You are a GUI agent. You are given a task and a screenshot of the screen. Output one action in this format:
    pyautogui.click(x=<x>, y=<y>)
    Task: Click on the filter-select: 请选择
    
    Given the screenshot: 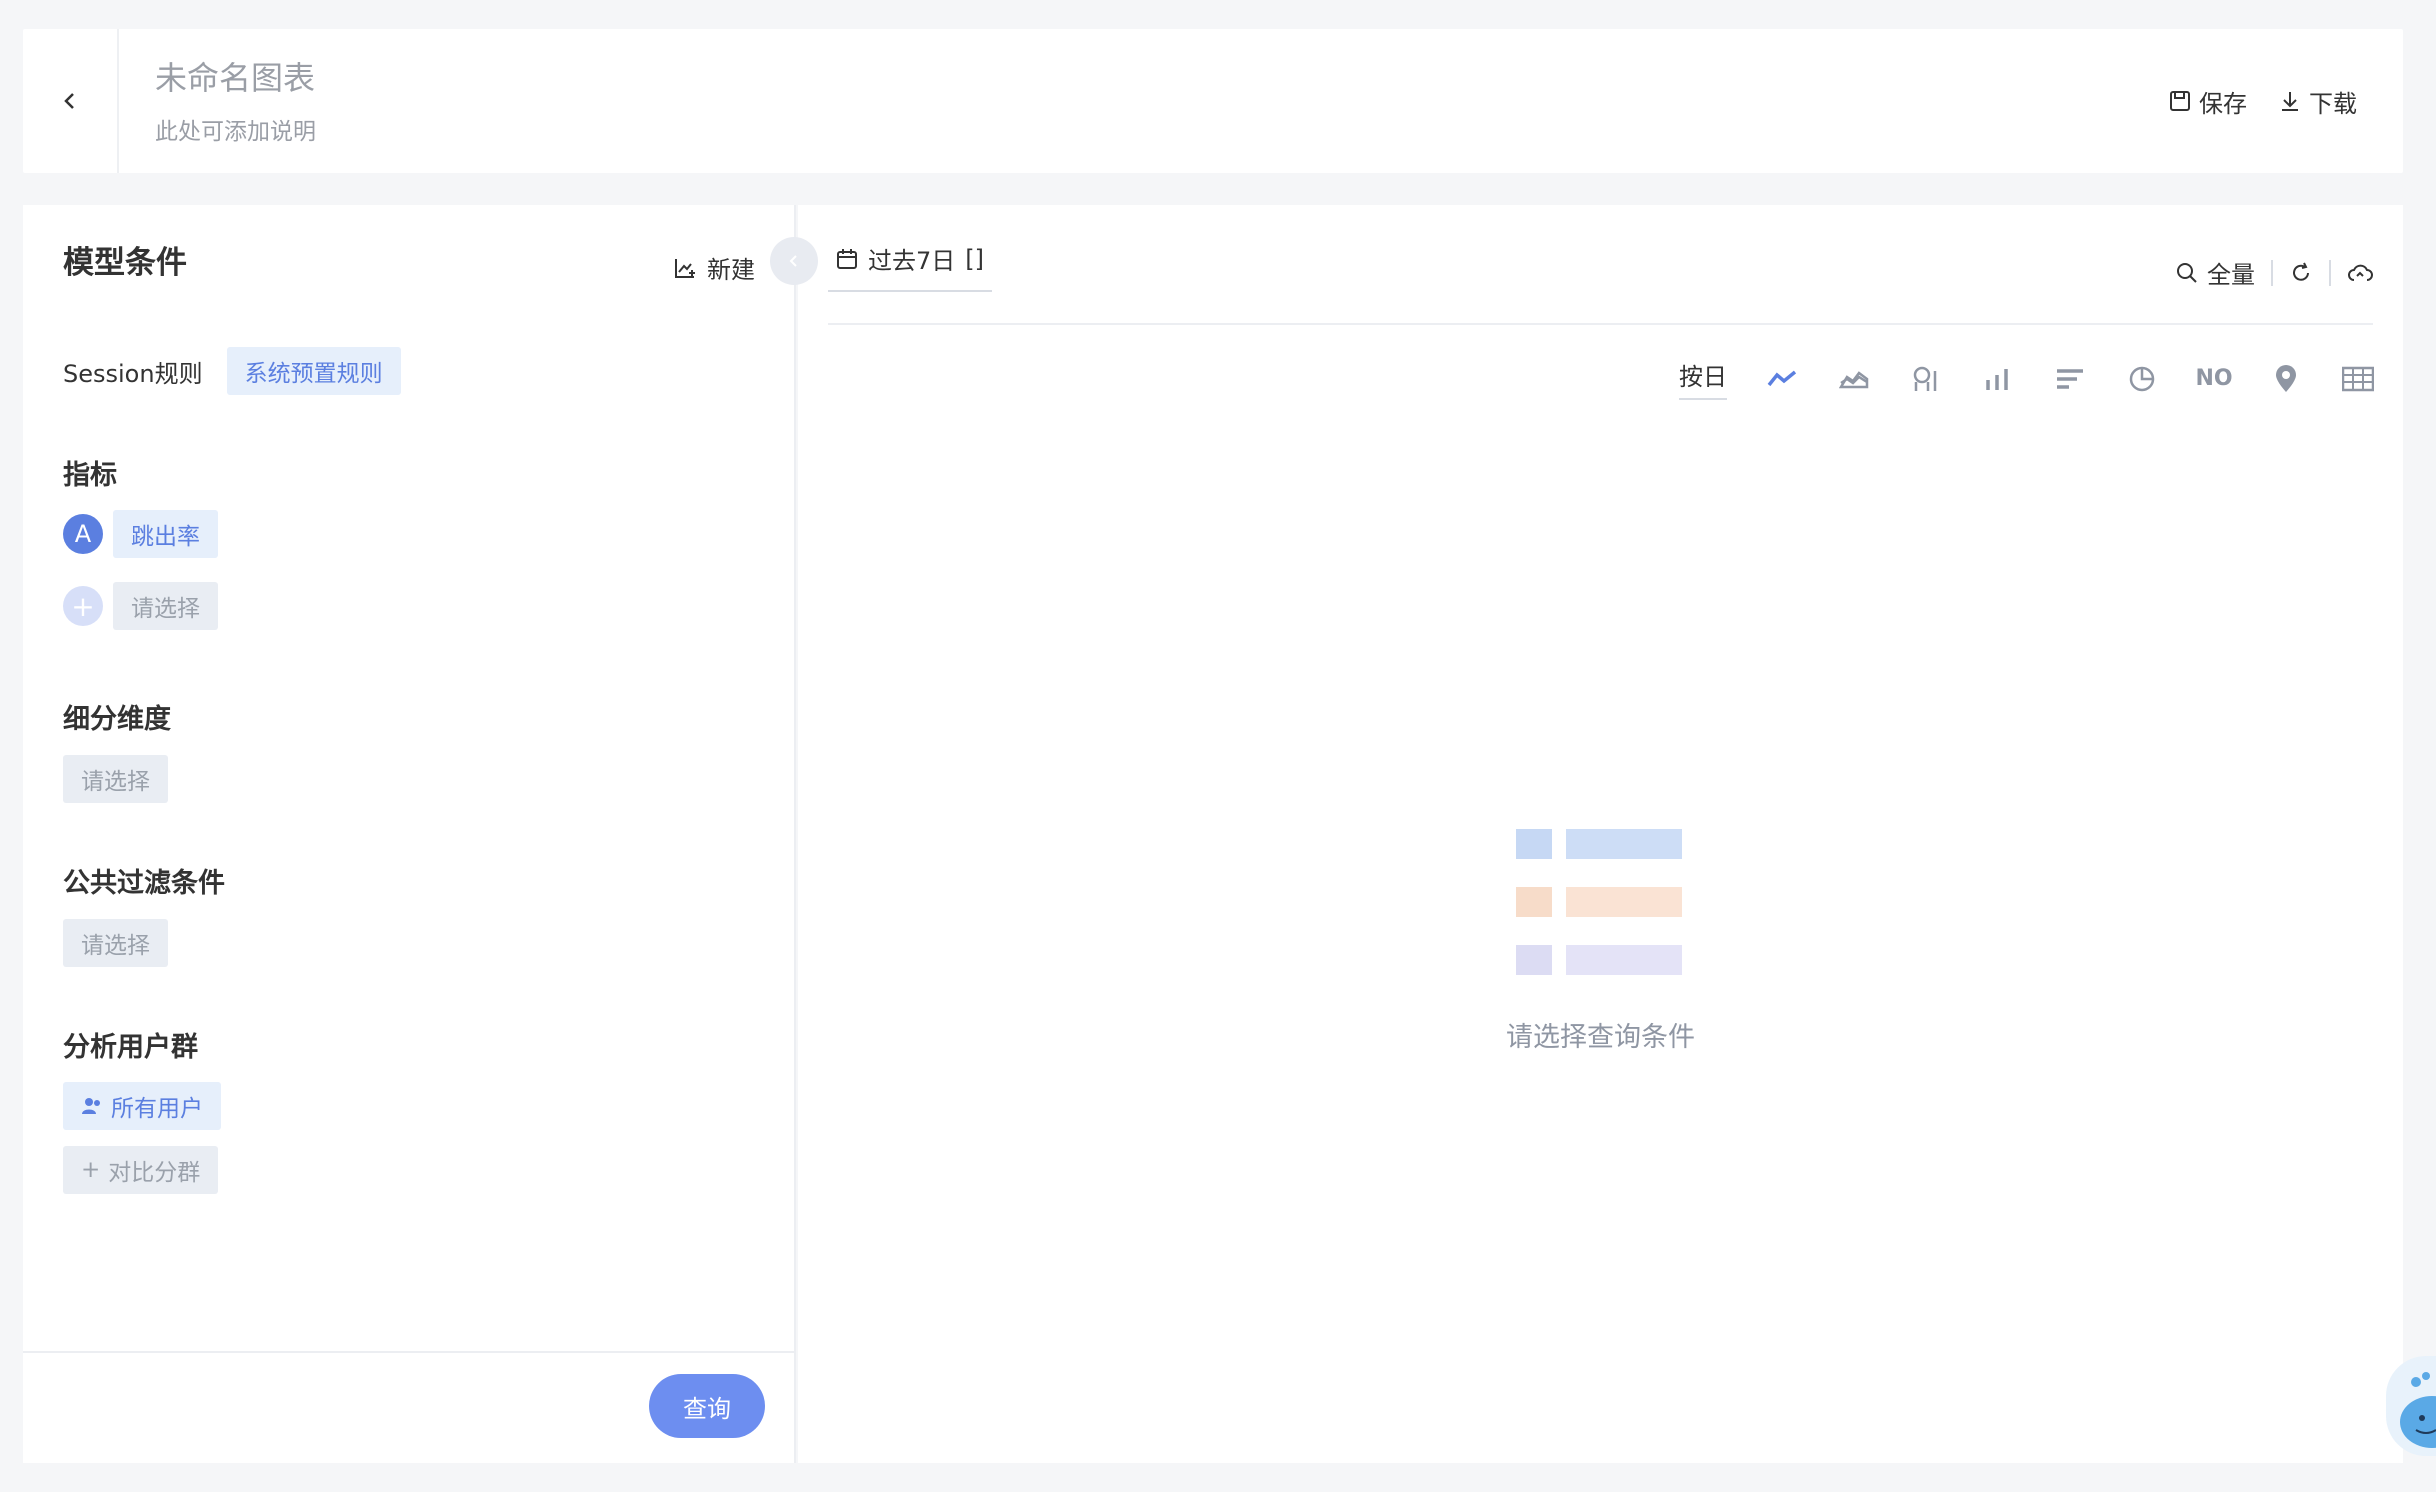 What is the action you would take?
    pyautogui.click(x=115, y=943)
    